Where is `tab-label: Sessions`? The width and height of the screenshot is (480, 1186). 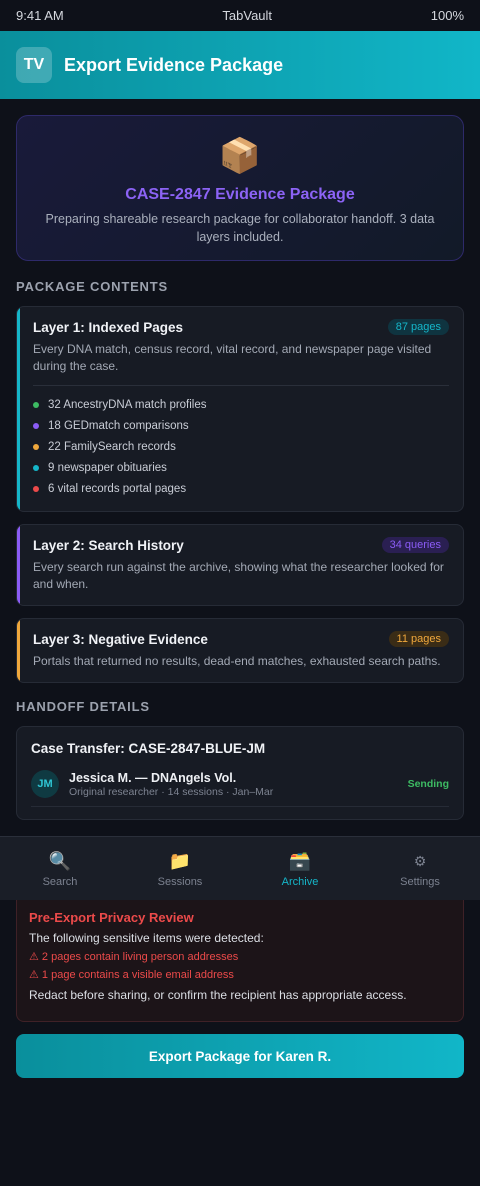 tab-label: Sessions is located at coordinates (180, 881).